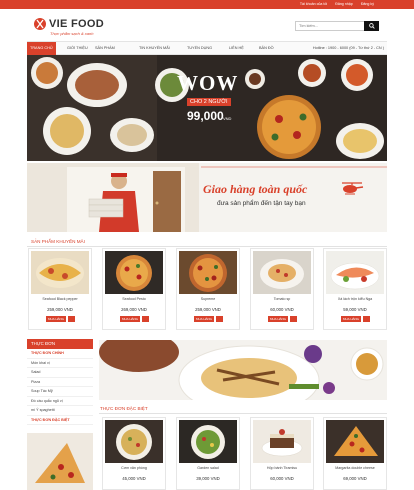  I want to click on product-name: Supreme, so click(208, 299).